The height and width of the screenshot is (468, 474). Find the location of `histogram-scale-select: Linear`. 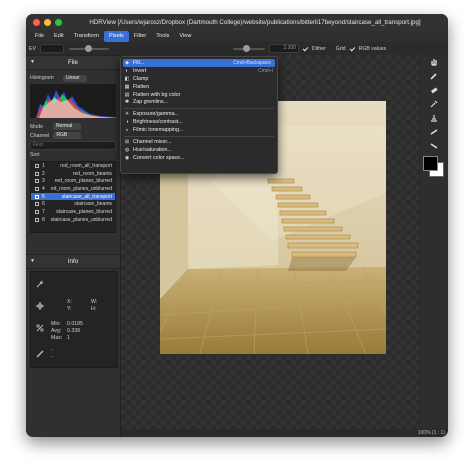

histogram-scale-select: Linear is located at coordinates (74, 78).